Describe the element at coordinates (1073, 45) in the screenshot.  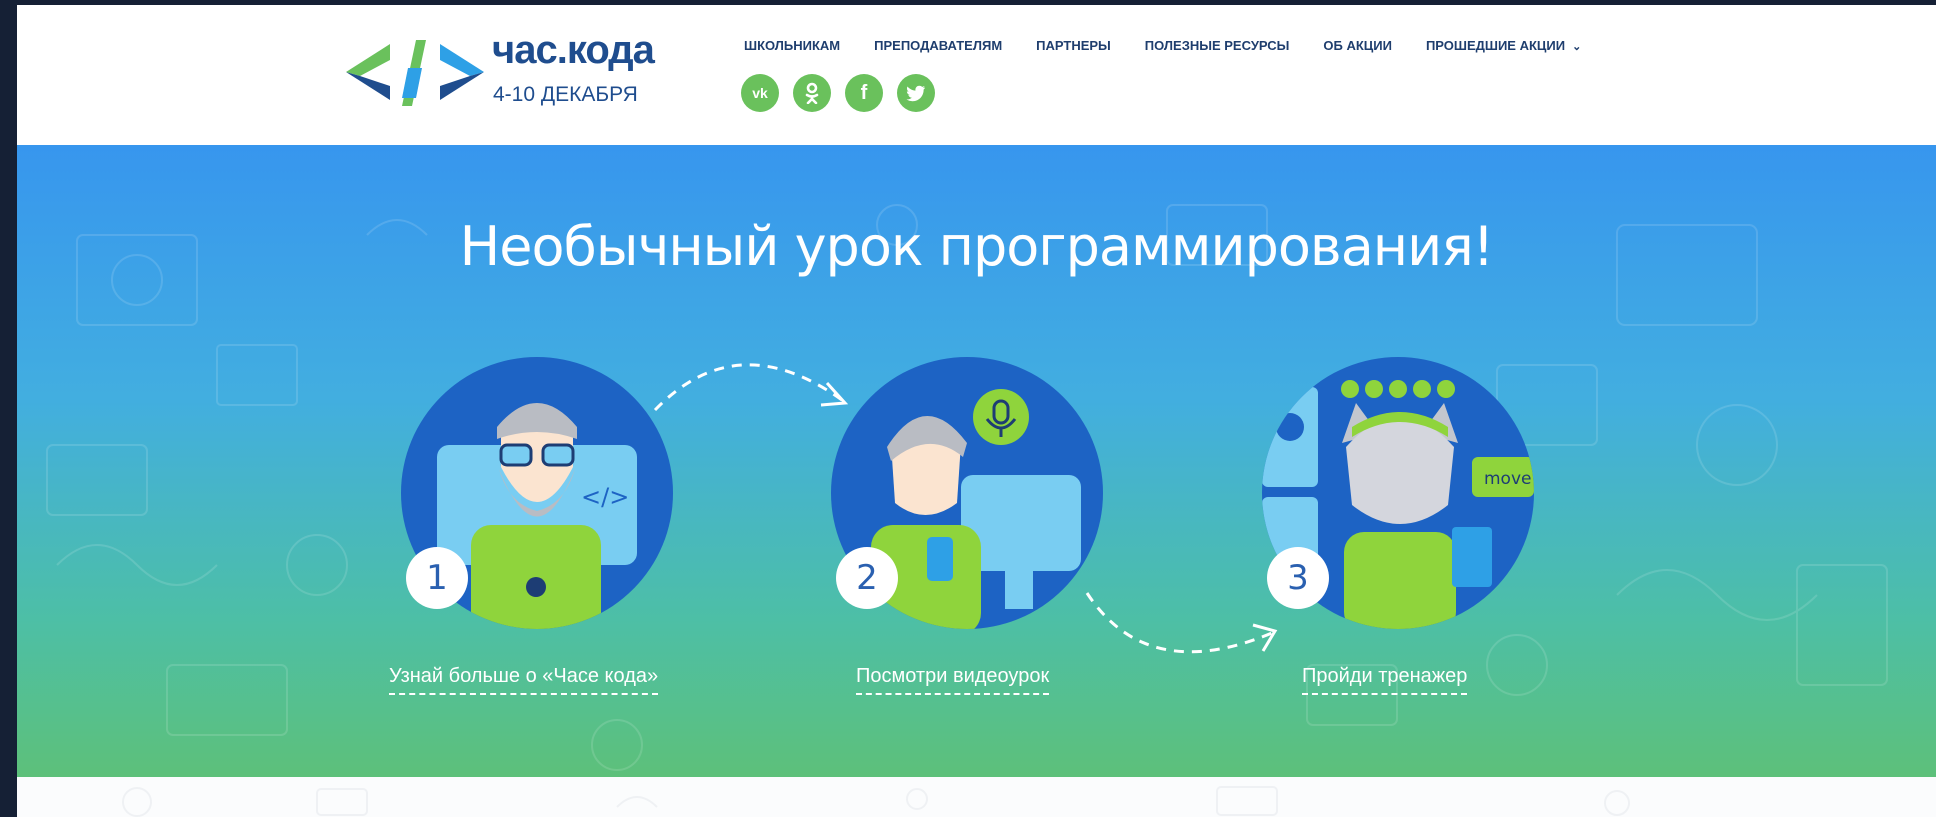
I see `nav-item-partners: ПАРТНЕРЫ` at that location.